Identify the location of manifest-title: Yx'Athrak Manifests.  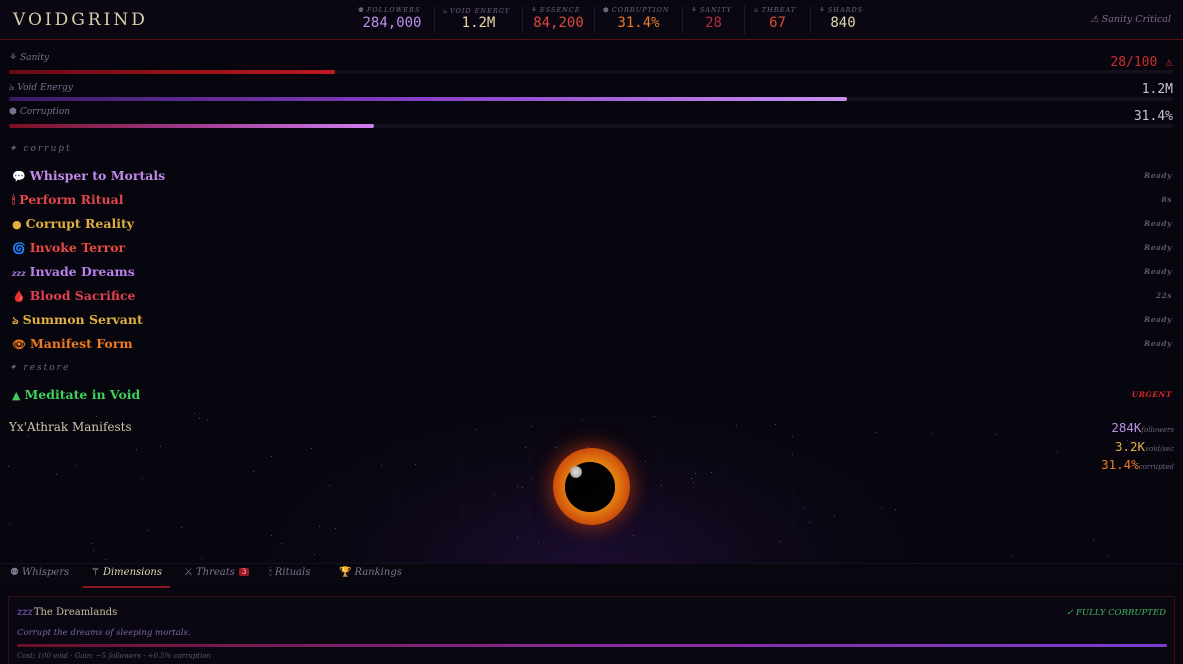
(70, 427).